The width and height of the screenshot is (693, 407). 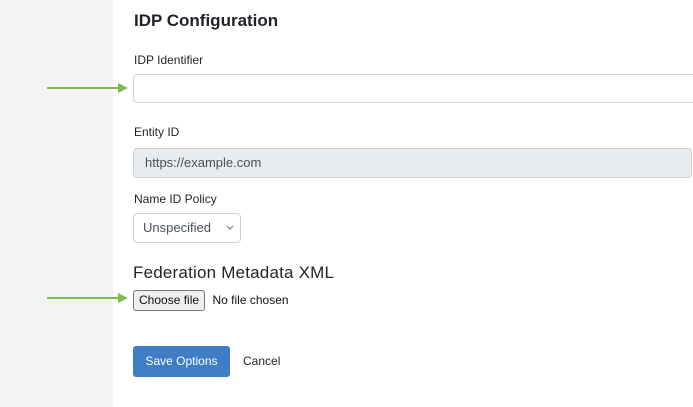 I want to click on name-id-policy-select: Unspecified, so click(x=187, y=228).